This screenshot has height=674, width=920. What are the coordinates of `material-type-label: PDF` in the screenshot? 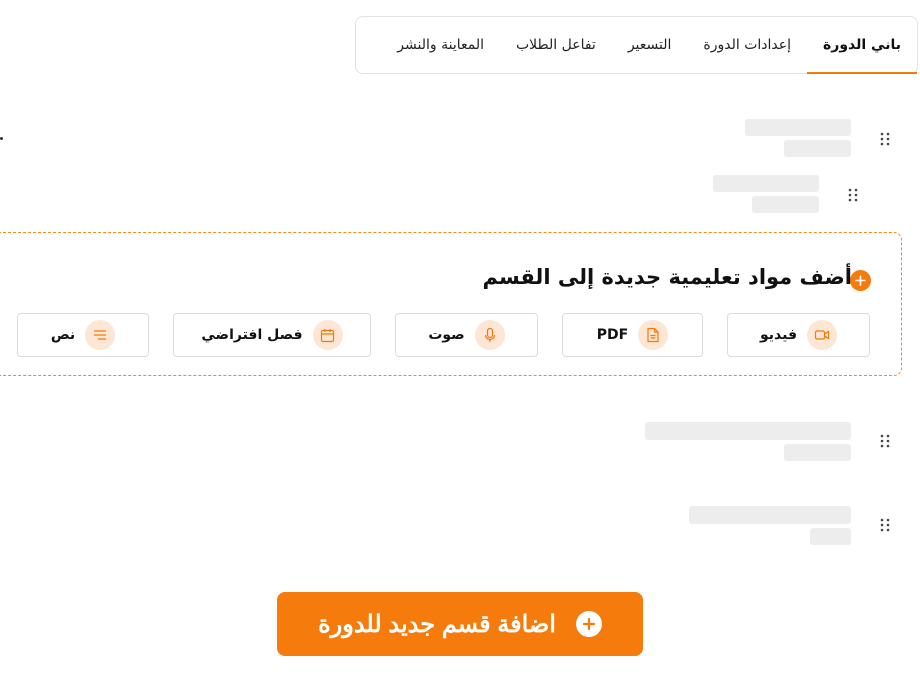 It's located at (612, 335).